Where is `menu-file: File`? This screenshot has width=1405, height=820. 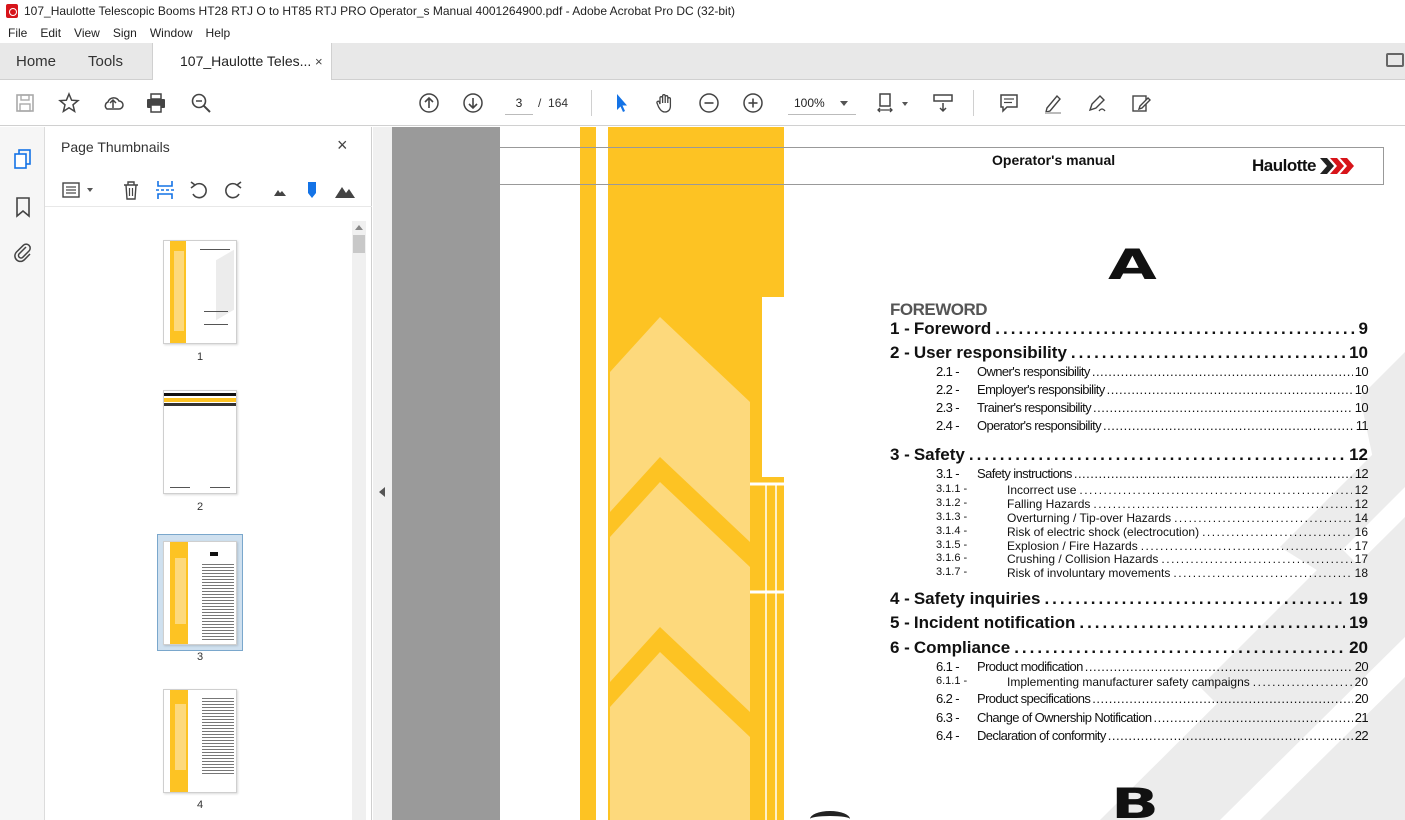
menu-file: File is located at coordinates (17, 33).